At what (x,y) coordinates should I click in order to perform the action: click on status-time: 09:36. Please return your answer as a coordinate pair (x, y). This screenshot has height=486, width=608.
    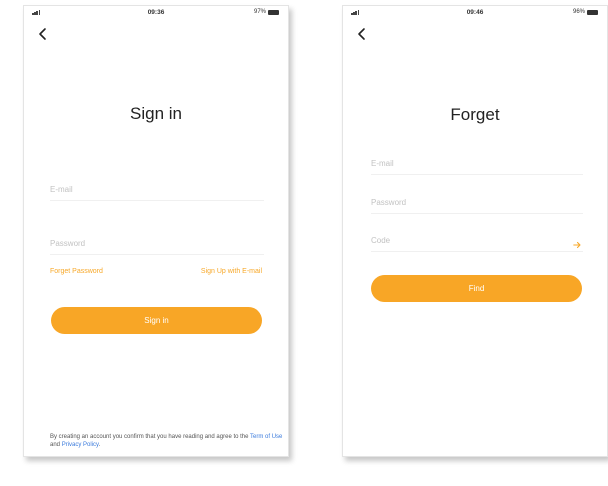
    Looking at the image, I should click on (156, 12).